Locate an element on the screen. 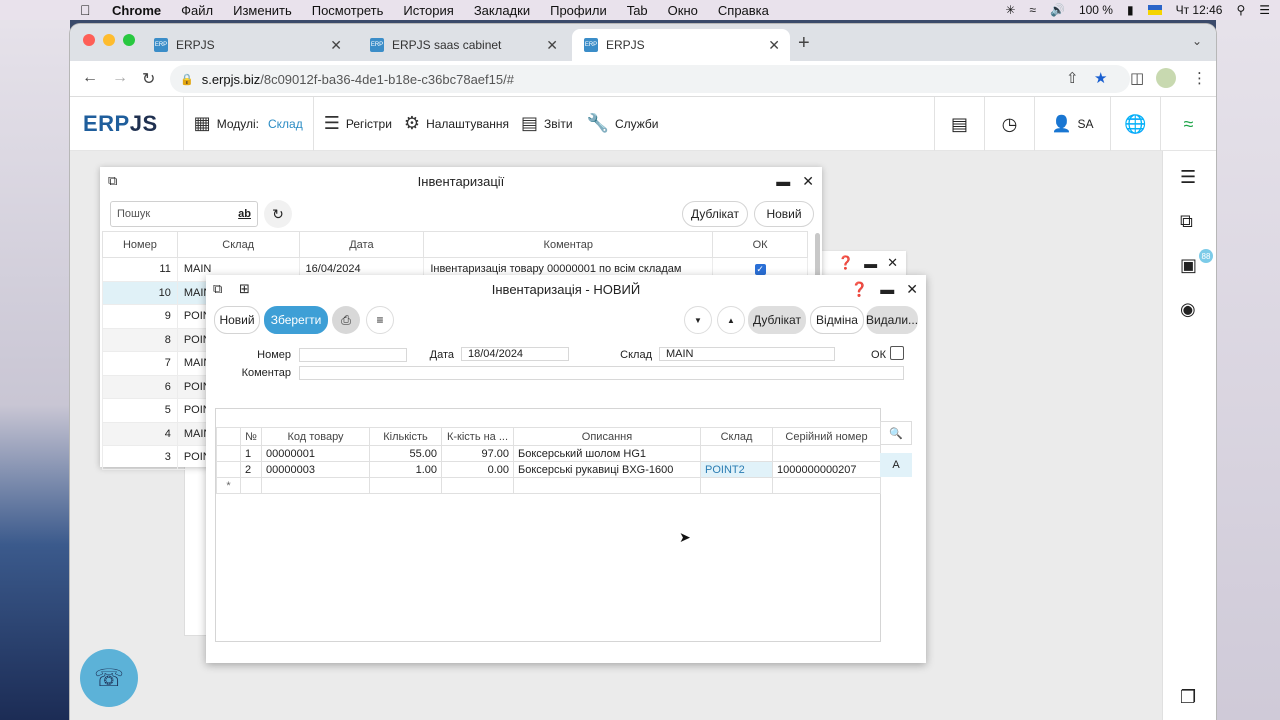 Image resolution: width=1280 pixels, height=720 pixels. cell-code is located at coordinates (315, 485).